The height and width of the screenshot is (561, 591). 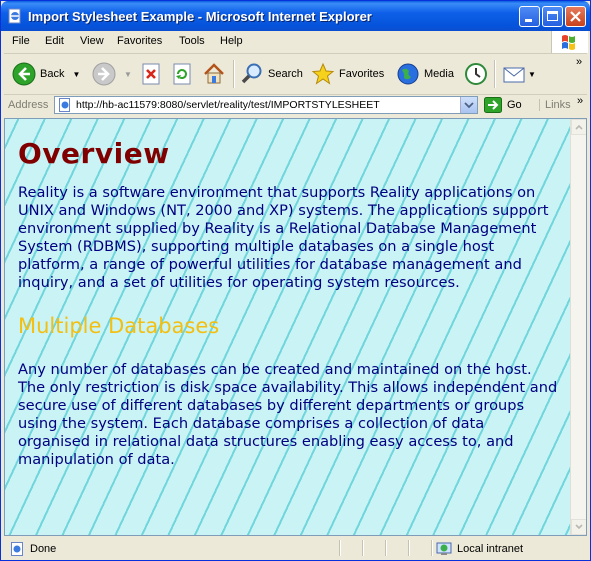 I want to click on windows-flag-icon, so click(x=568, y=42).